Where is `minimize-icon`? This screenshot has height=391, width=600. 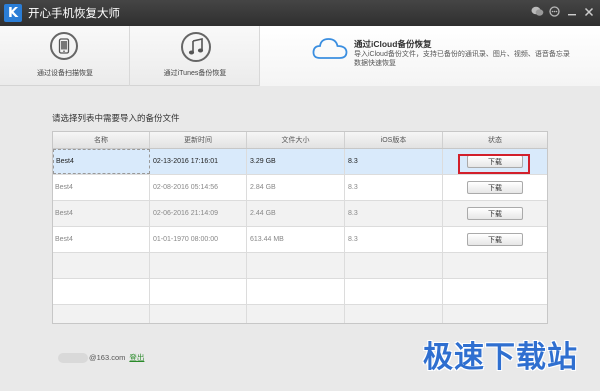
minimize-icon is located at coordinates (571, 11).